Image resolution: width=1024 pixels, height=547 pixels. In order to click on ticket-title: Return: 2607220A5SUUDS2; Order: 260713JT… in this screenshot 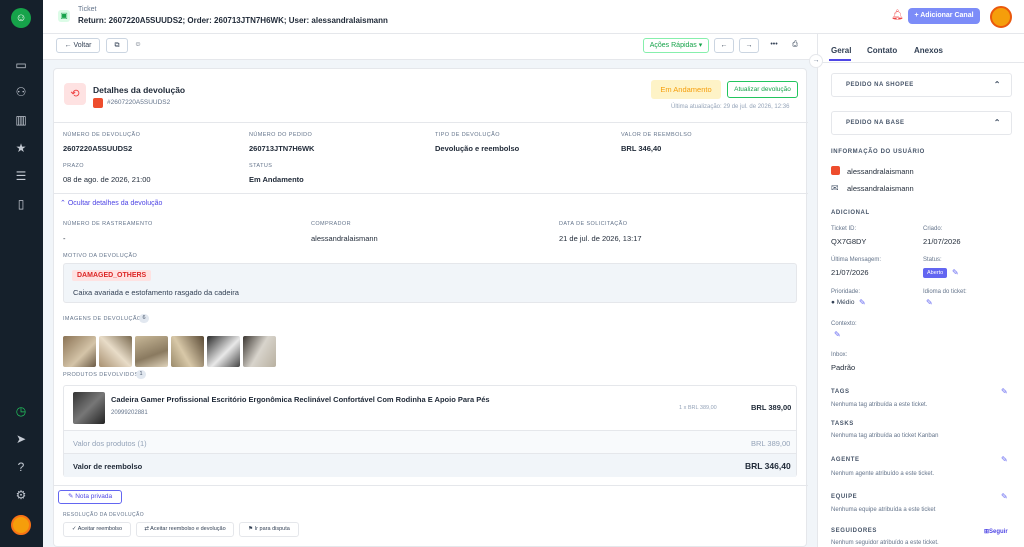, I will do `click(233, 20)`.